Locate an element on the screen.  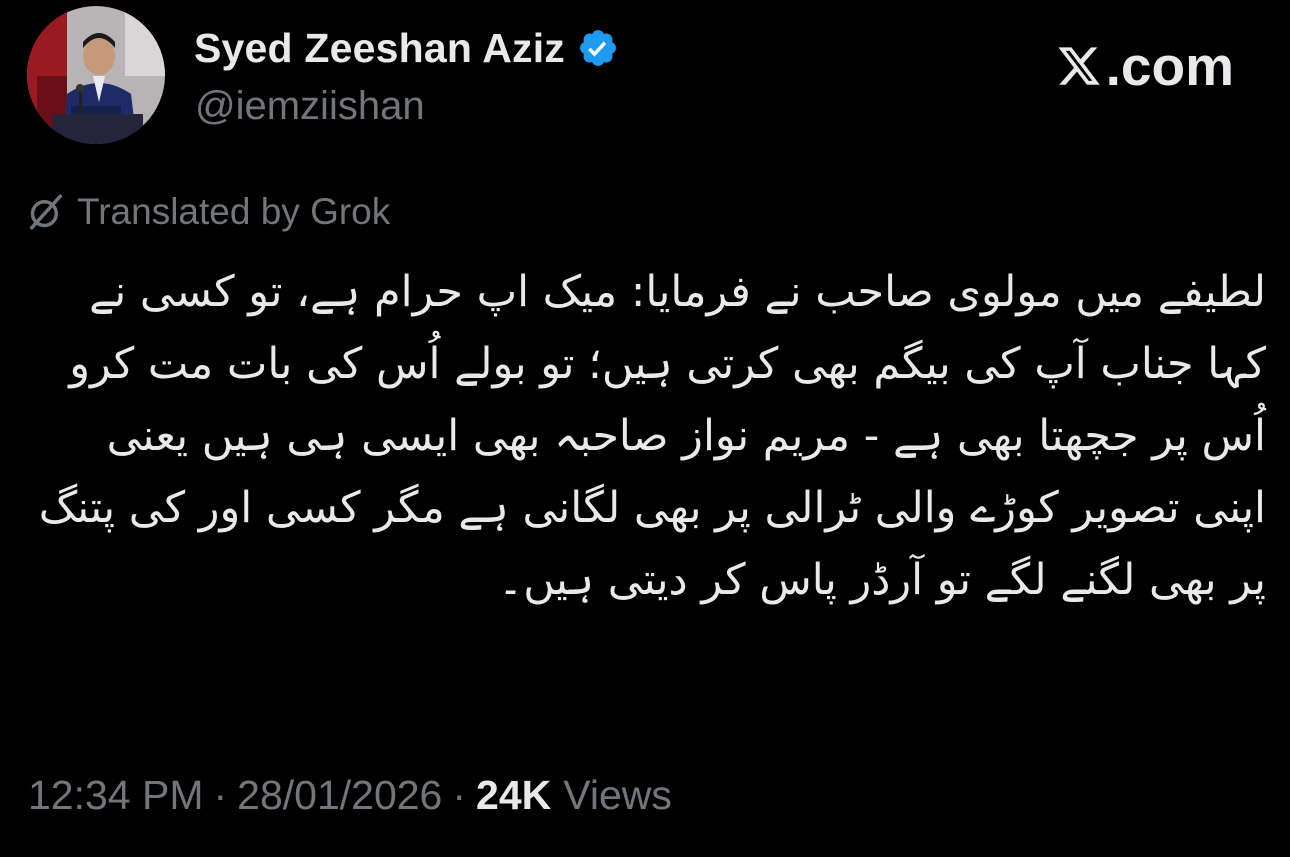
profile-photo is located at coordinates (96, 75).